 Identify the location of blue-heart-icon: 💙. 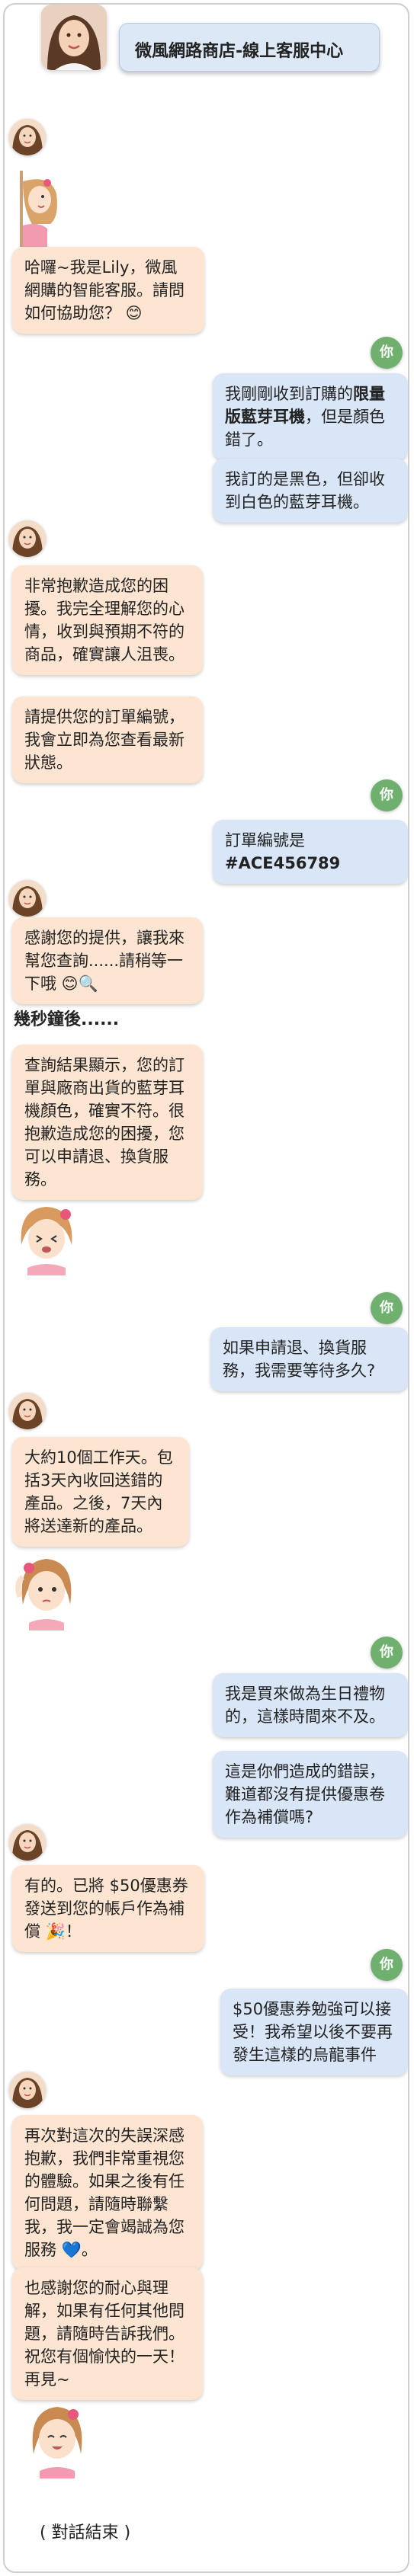
(69, 2250).